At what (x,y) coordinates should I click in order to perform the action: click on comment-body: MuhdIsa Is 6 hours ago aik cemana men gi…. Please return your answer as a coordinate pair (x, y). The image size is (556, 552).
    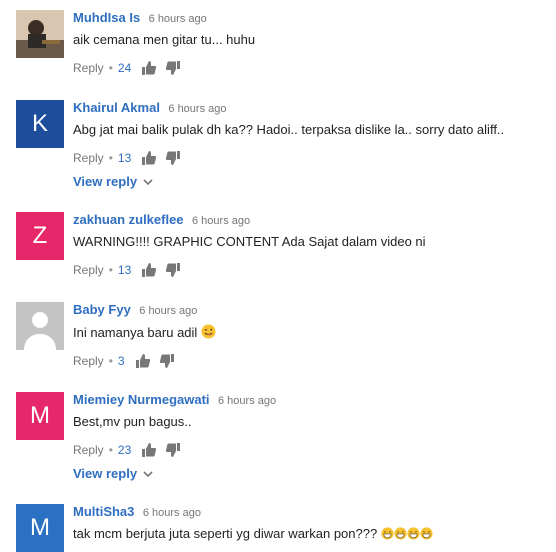
    Looking at the image, I should click on (314, 43).